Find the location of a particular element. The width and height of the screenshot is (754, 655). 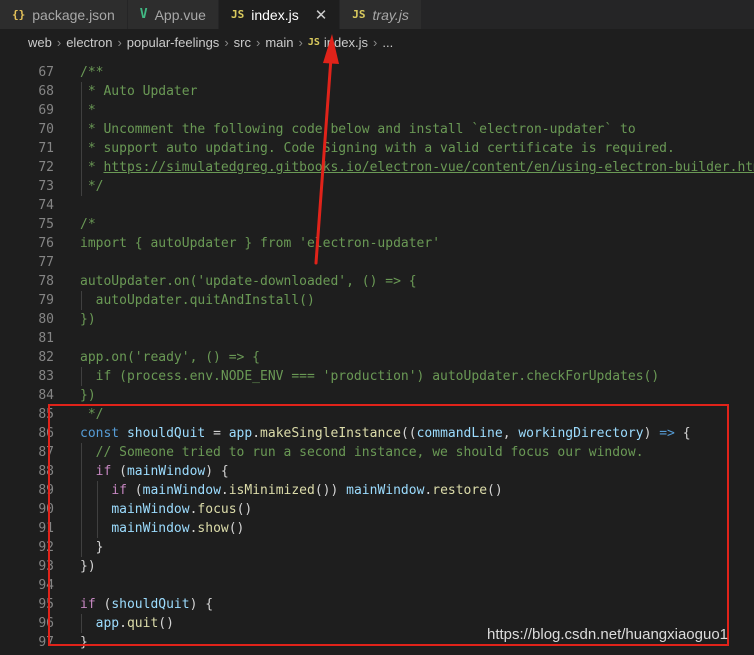

line-number: 68 is located at coordinates (46, 91).